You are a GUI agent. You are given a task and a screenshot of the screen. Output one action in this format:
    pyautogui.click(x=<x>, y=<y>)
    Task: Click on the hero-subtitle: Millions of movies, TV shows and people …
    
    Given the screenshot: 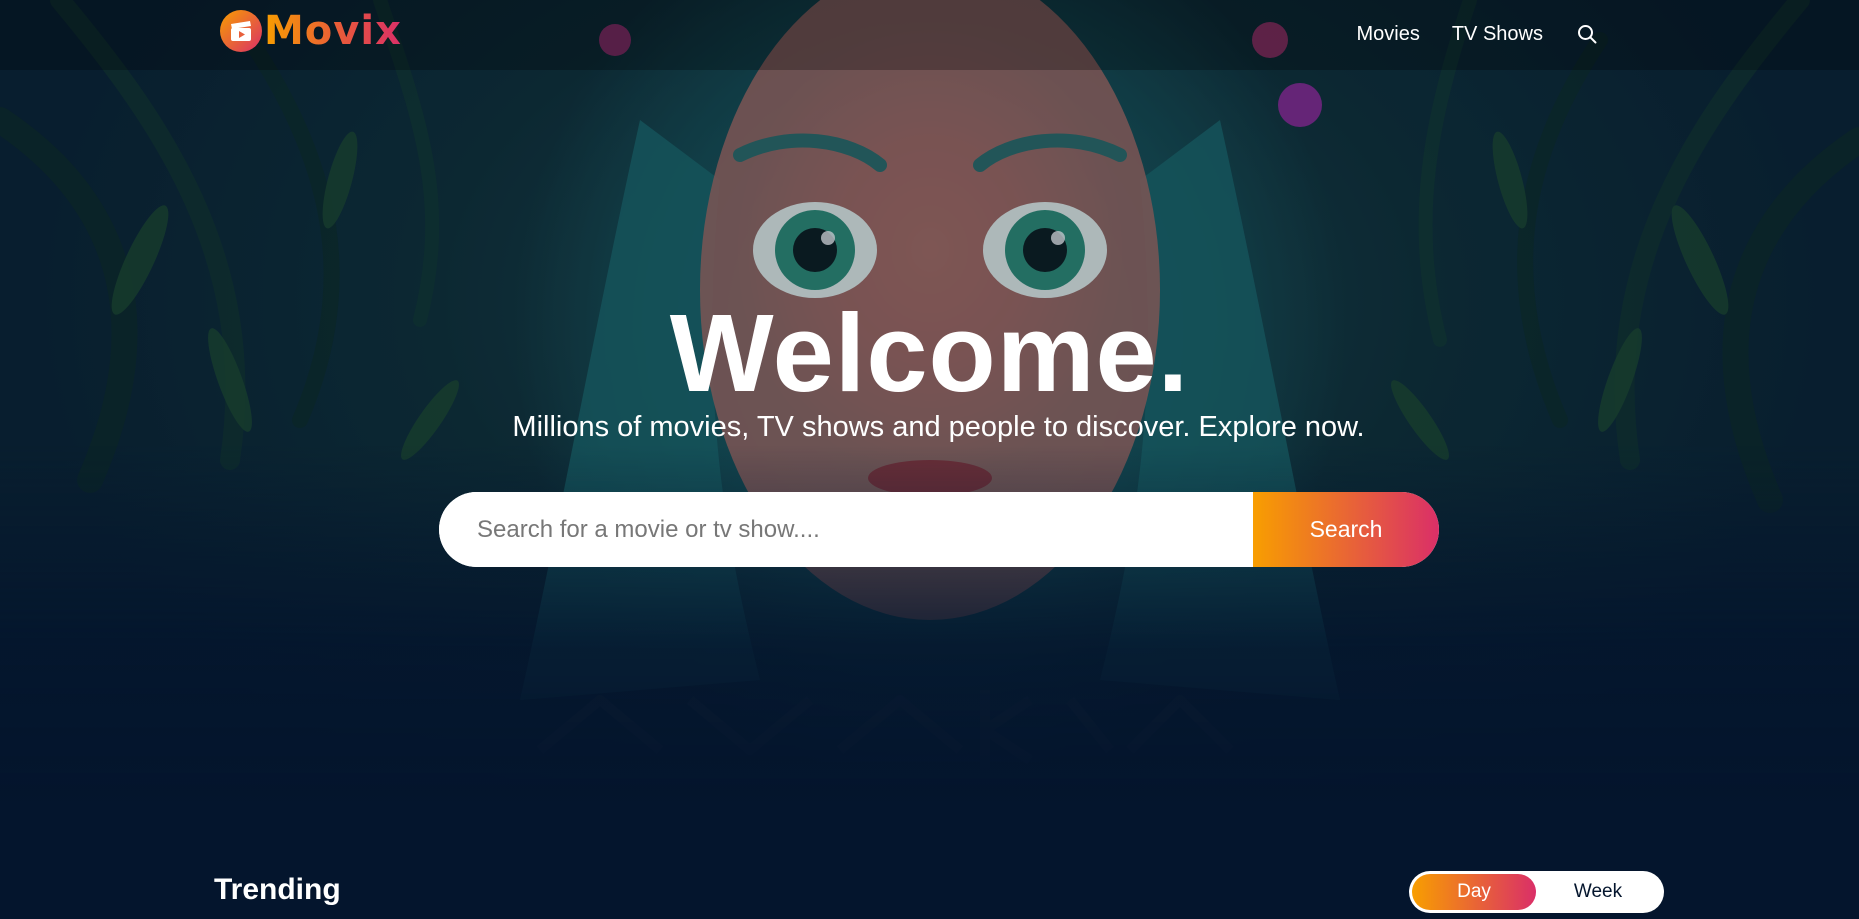 What is the action you would take?
    pyautogui.click(x=938, y=427)
    